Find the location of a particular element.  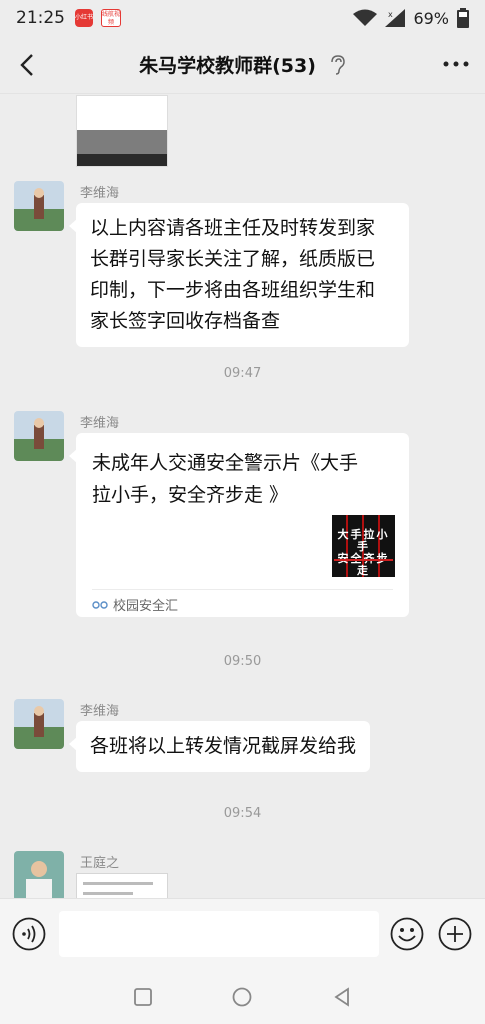

message-line: 印制，下一步将由各班组织学生和 is located at coordinates (233, 290).